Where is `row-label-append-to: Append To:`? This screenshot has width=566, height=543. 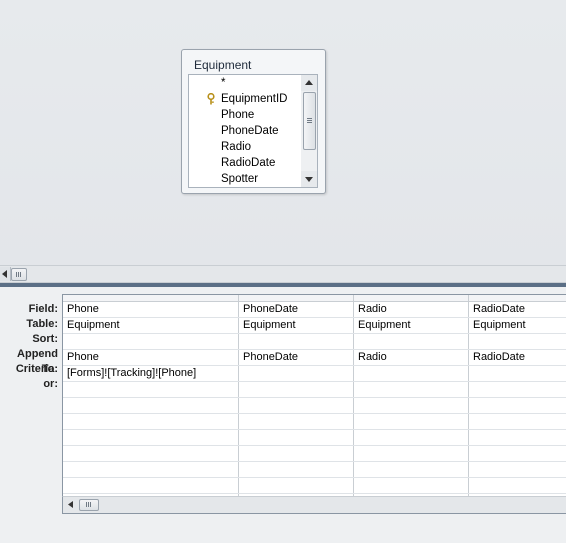
row-label-append-to: Append To: is located at coordinates (37, 361).